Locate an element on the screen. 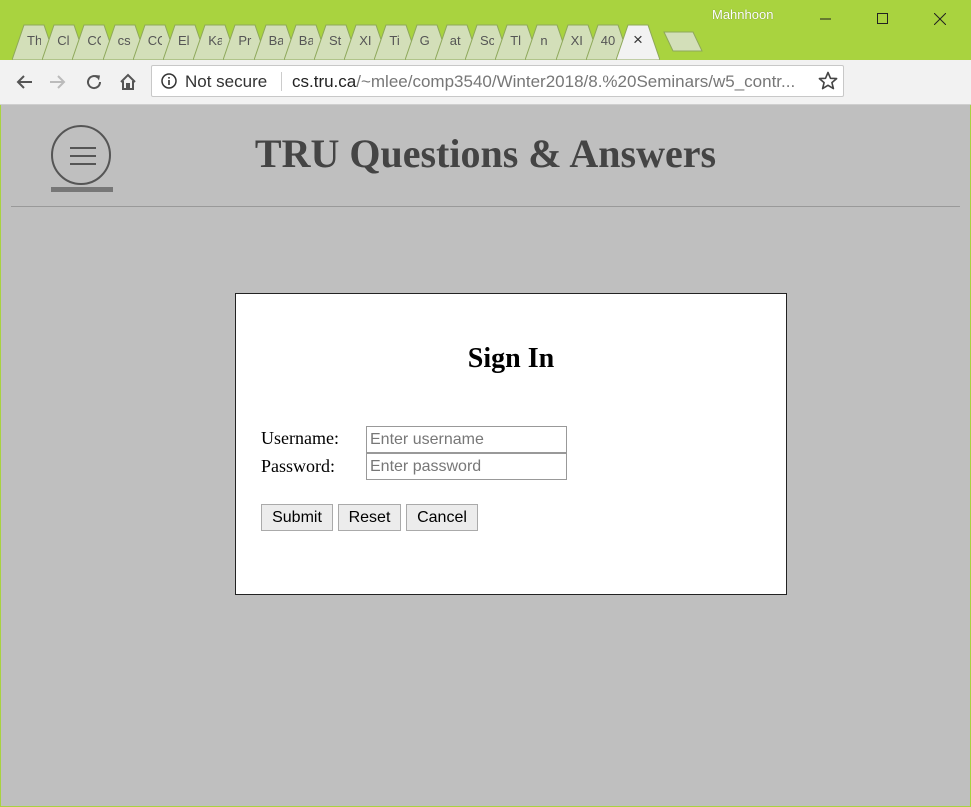  minimize-button is located at coordinates (826, 19).